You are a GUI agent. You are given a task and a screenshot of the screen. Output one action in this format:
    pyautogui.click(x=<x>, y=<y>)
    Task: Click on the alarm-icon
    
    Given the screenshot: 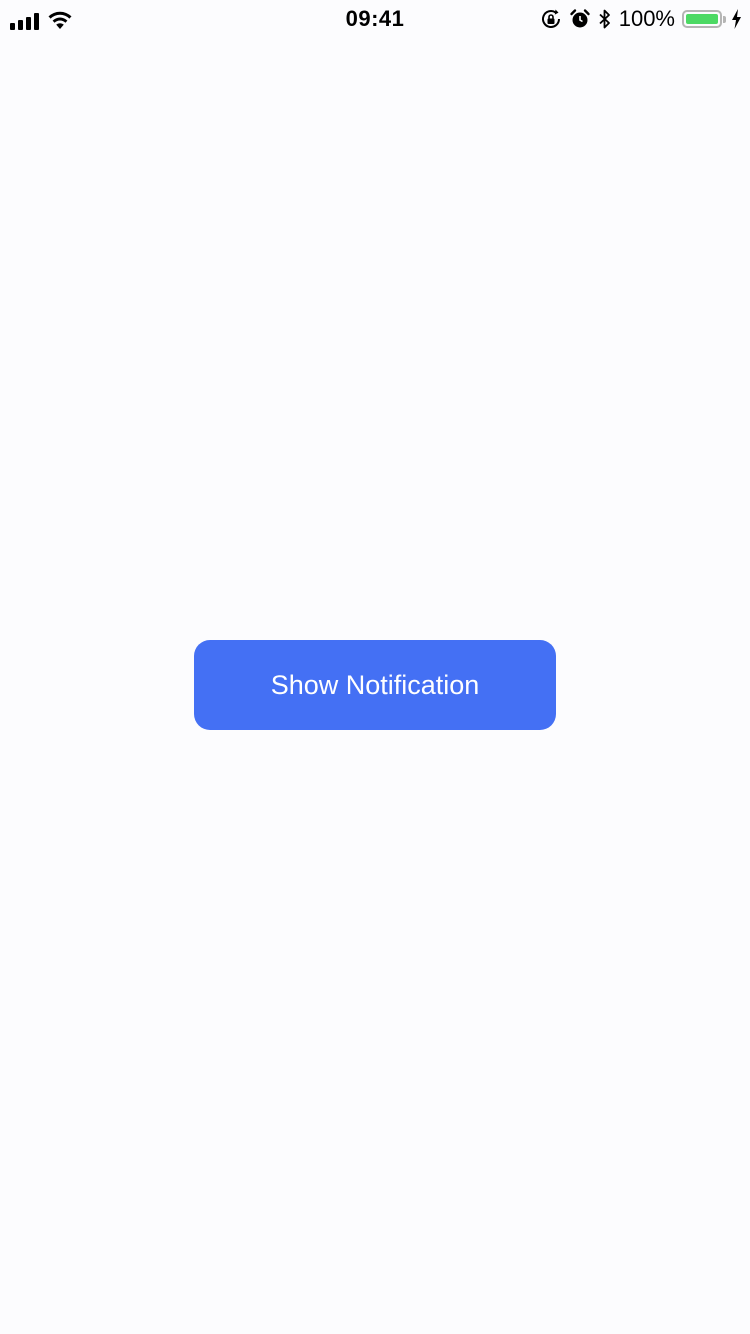 What is the action you would take?
    pyautogui.click(x=580, y=18)
    